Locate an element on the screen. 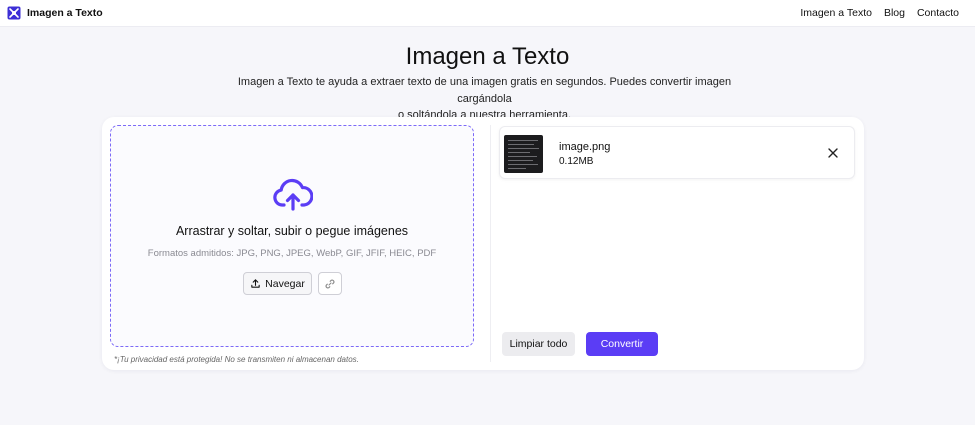 This screenshot has width=975, height=425. convert-button: Convertir is located at coordinates (622, 344).